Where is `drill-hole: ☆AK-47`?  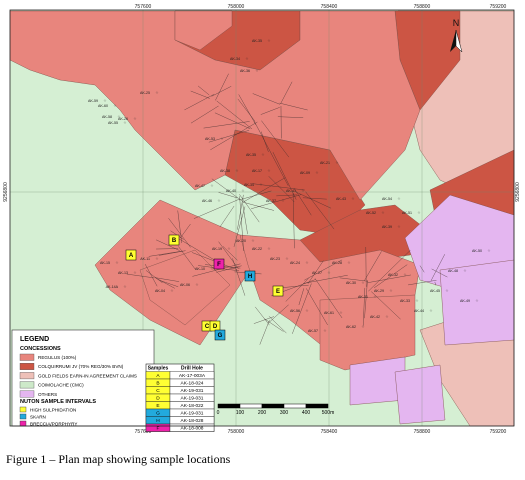 drill-hole: ☆AK-47 is located at coordinates (204, 186).